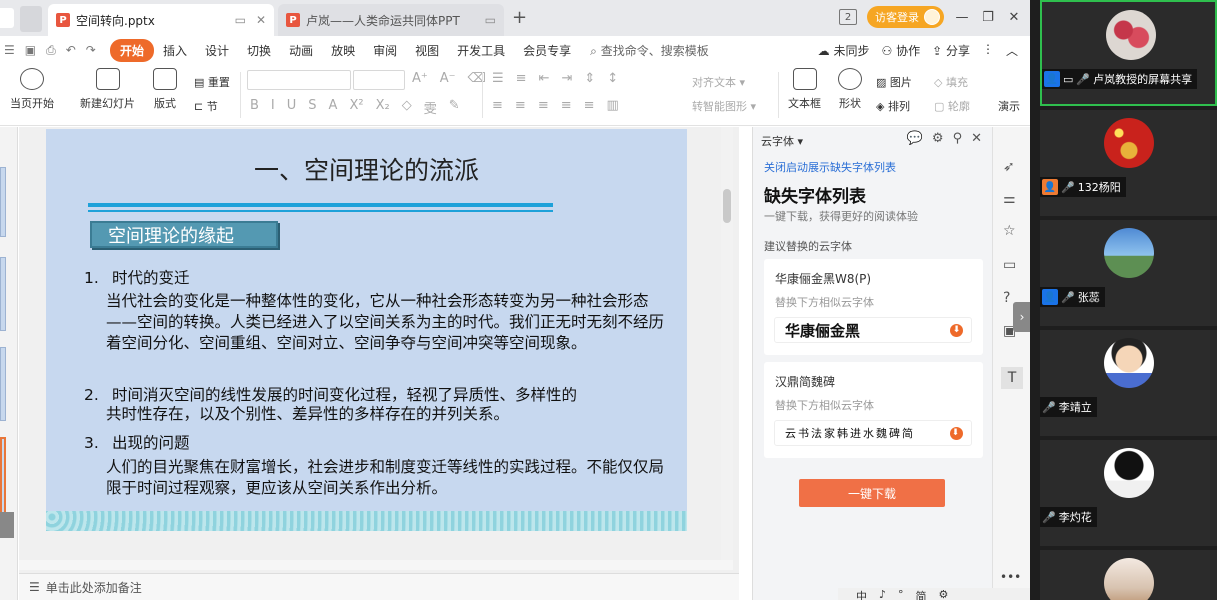 This screenshot has height=600, width=1217. Describe the element at coordinates (299, 80) in the screenshot. I see `font-name-select` at that location.